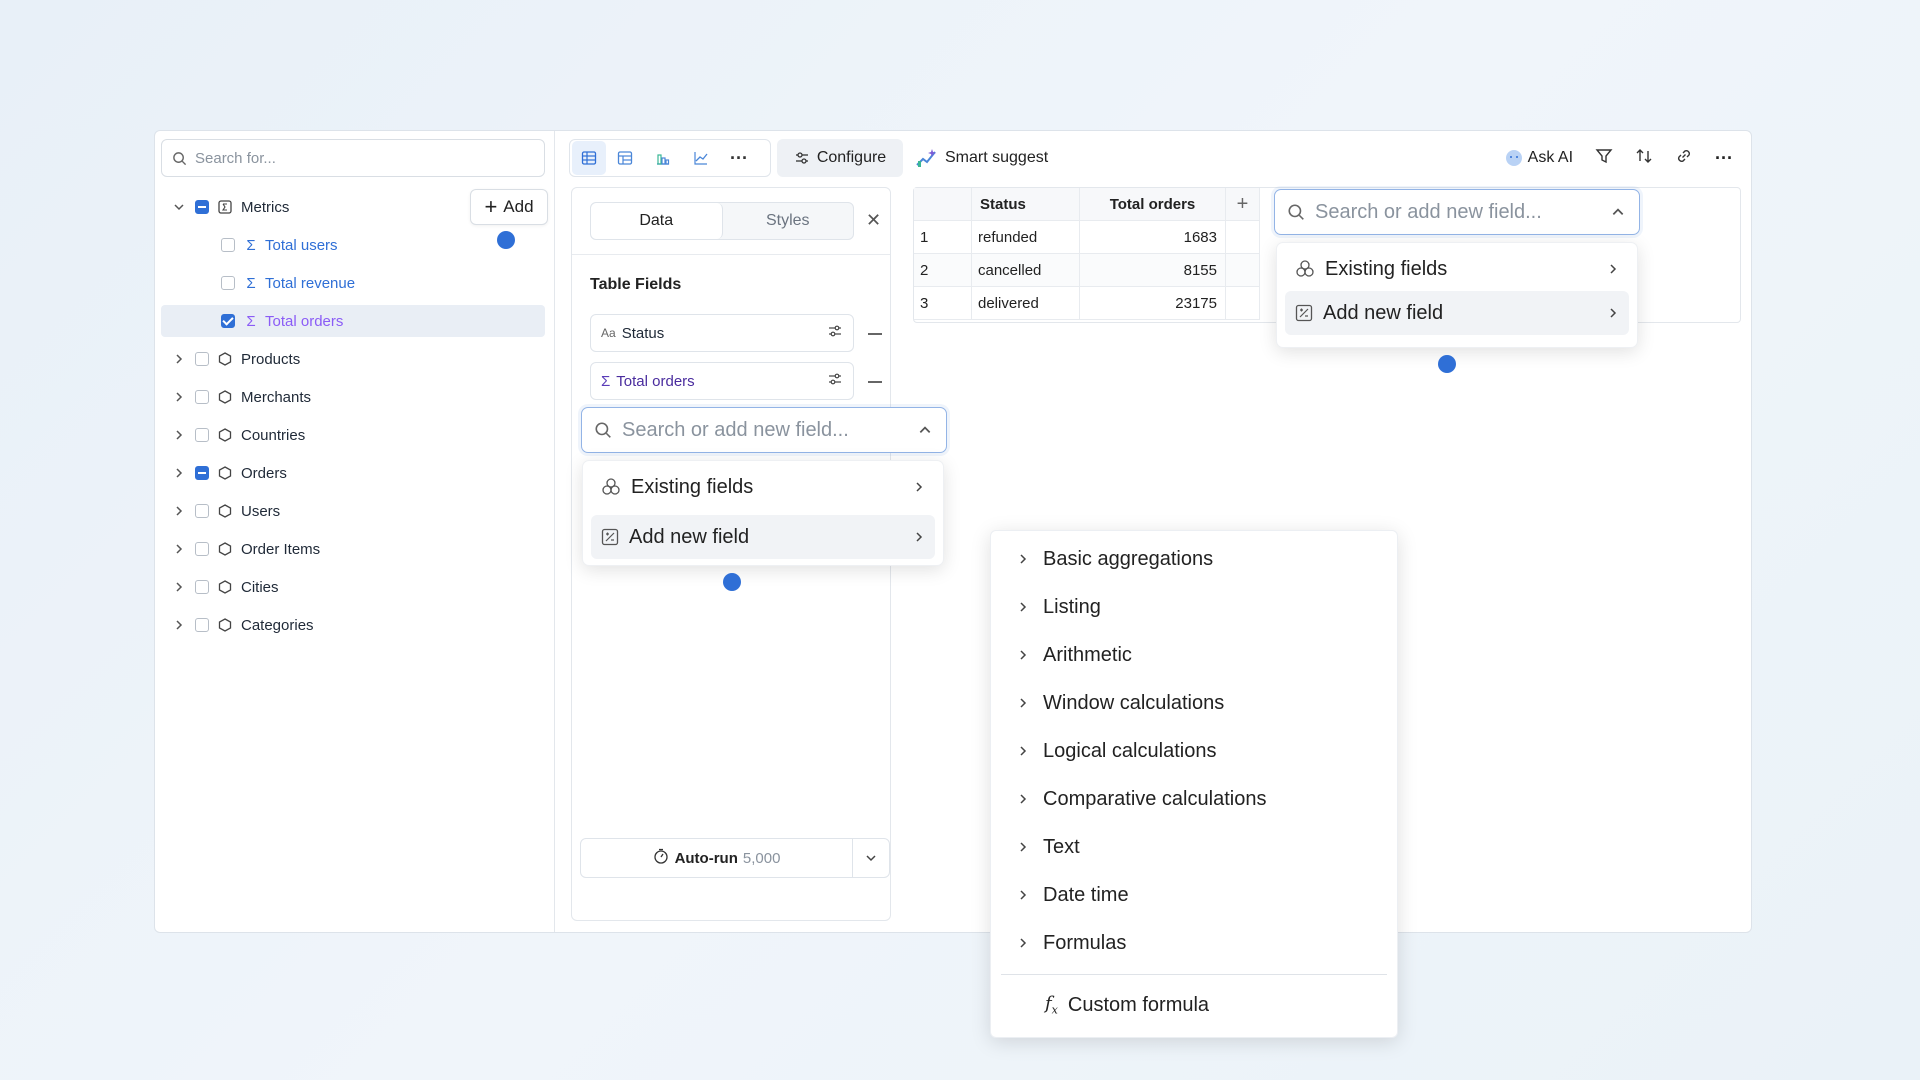 This screenshot has height=1080, width=1920. I want to click on bar-chart-icon, so click(663, 158).